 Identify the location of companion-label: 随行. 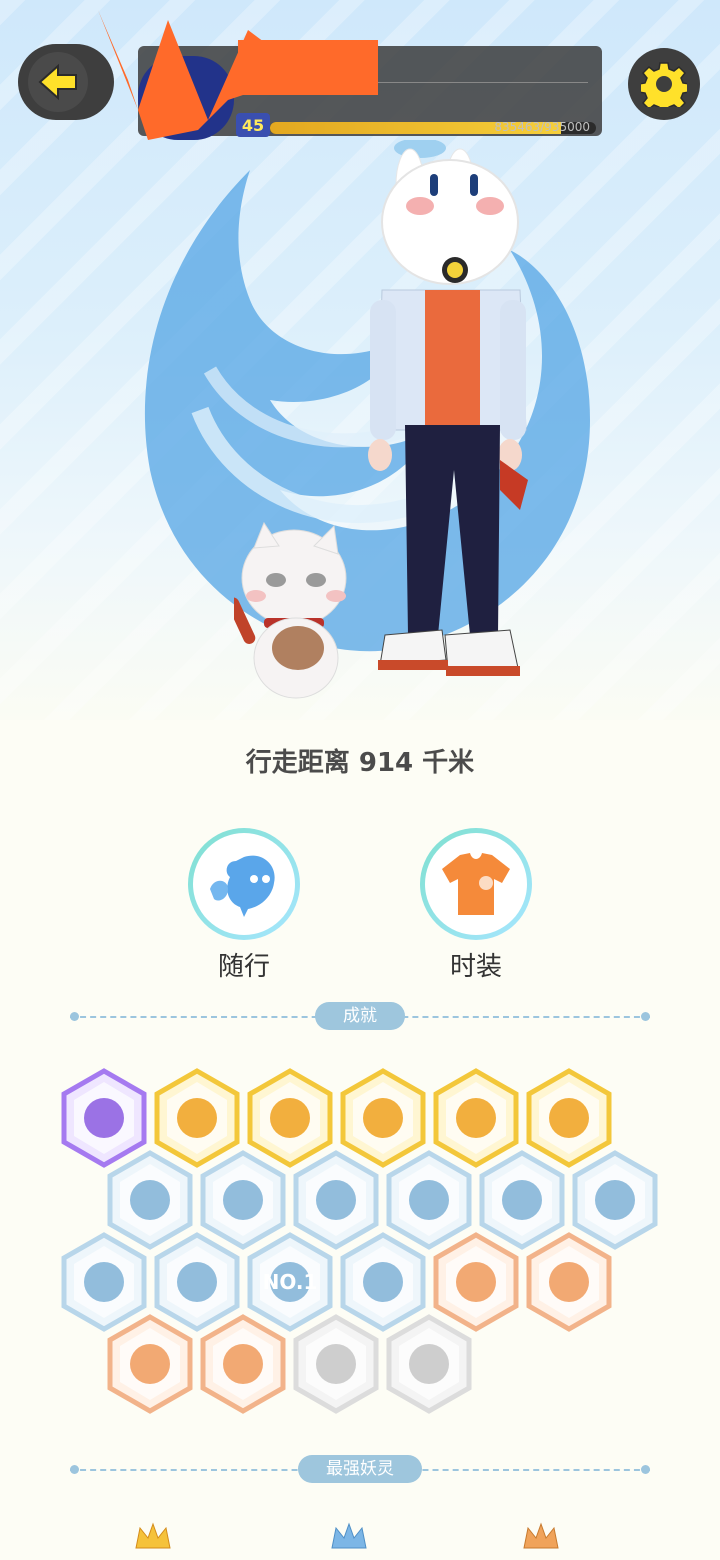
(243, 967).